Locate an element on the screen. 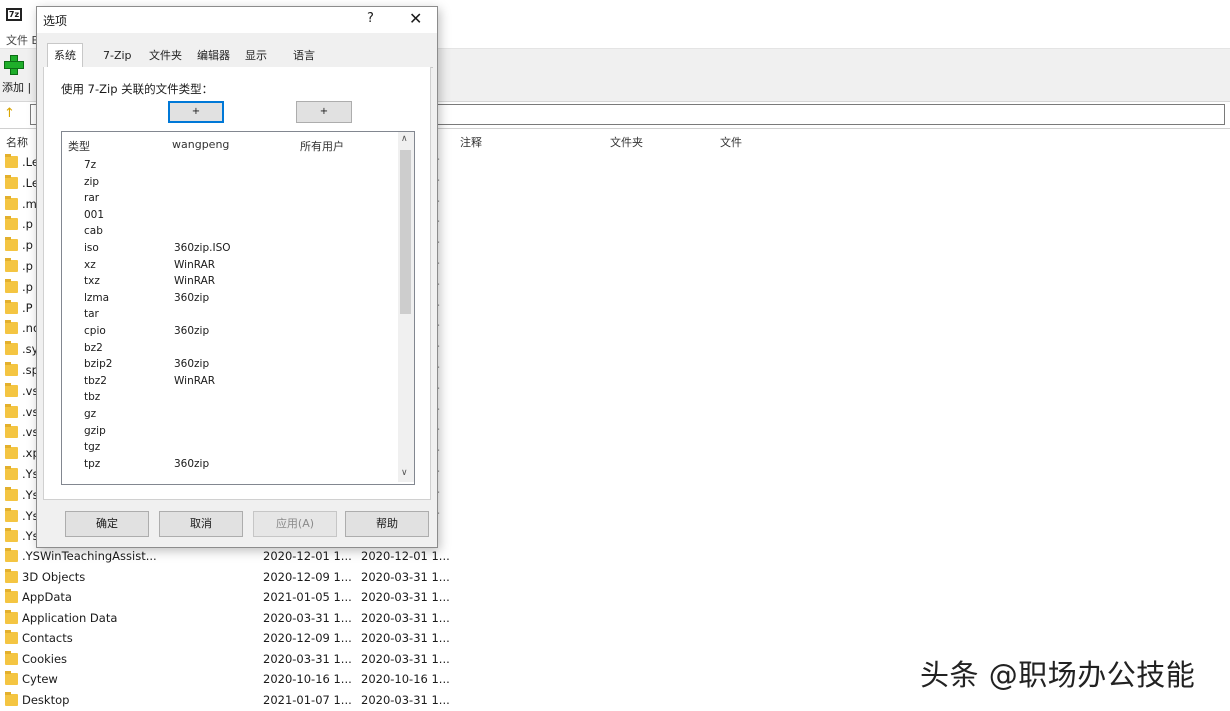 The width and height of the screenshot is (1230, 711). file-type-row: tar is located at coordinates (230, 315).